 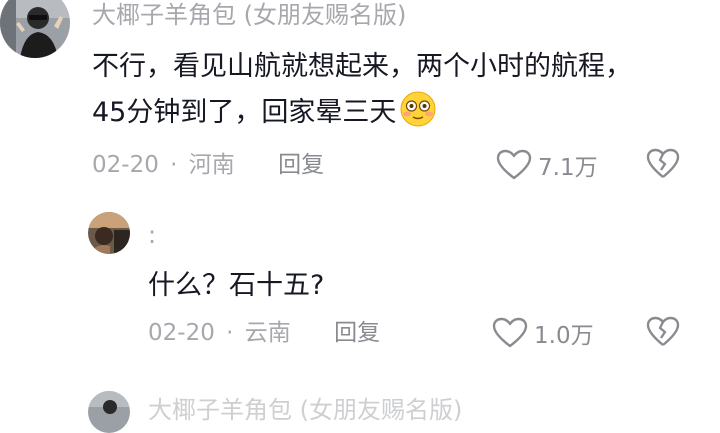 I want to click on comment-text: 什么？石十五?, so click(x=236, y=285).